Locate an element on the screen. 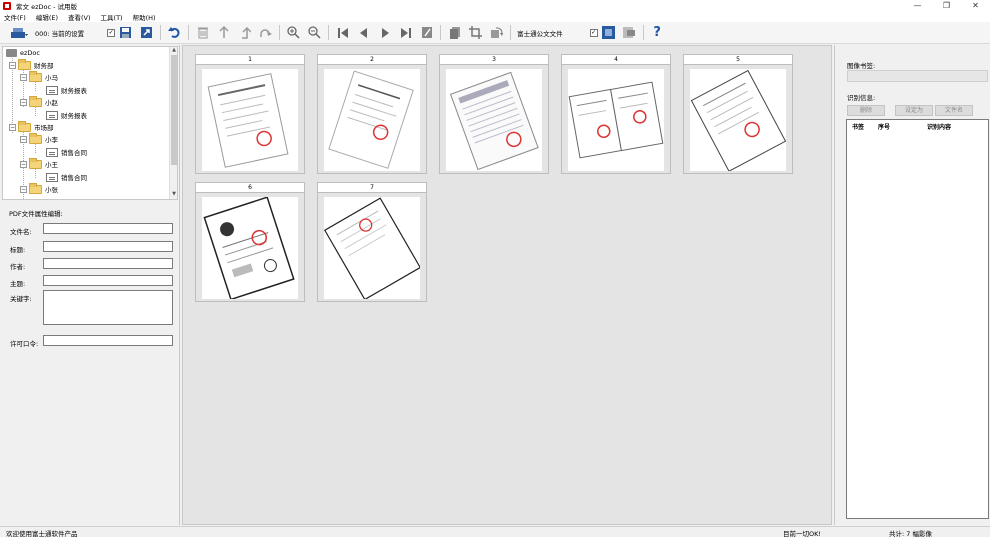 The image size is (990, 537). folder-icon is located at coordinates (35, 138).